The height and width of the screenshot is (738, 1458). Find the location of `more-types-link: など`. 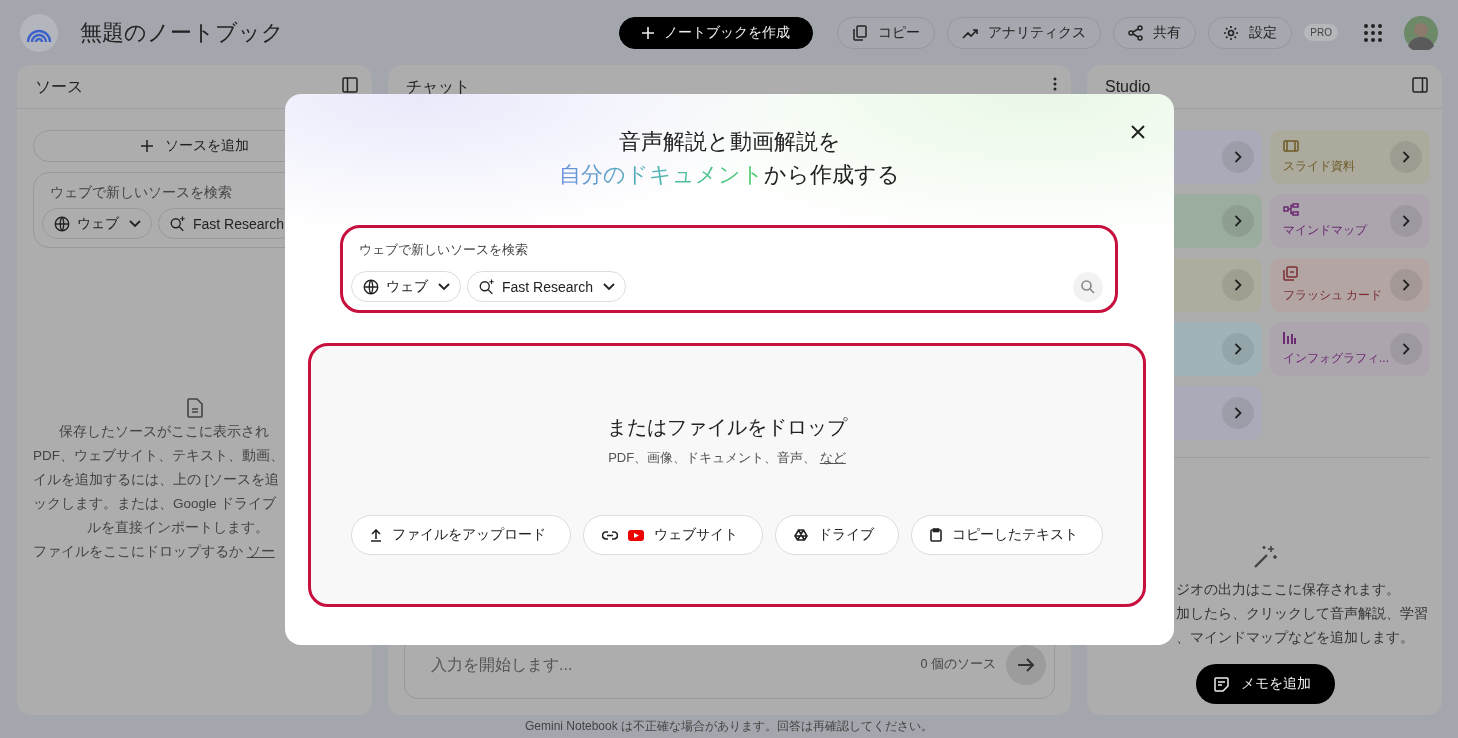

more-types-link: など is located at coordinates (832, 457).